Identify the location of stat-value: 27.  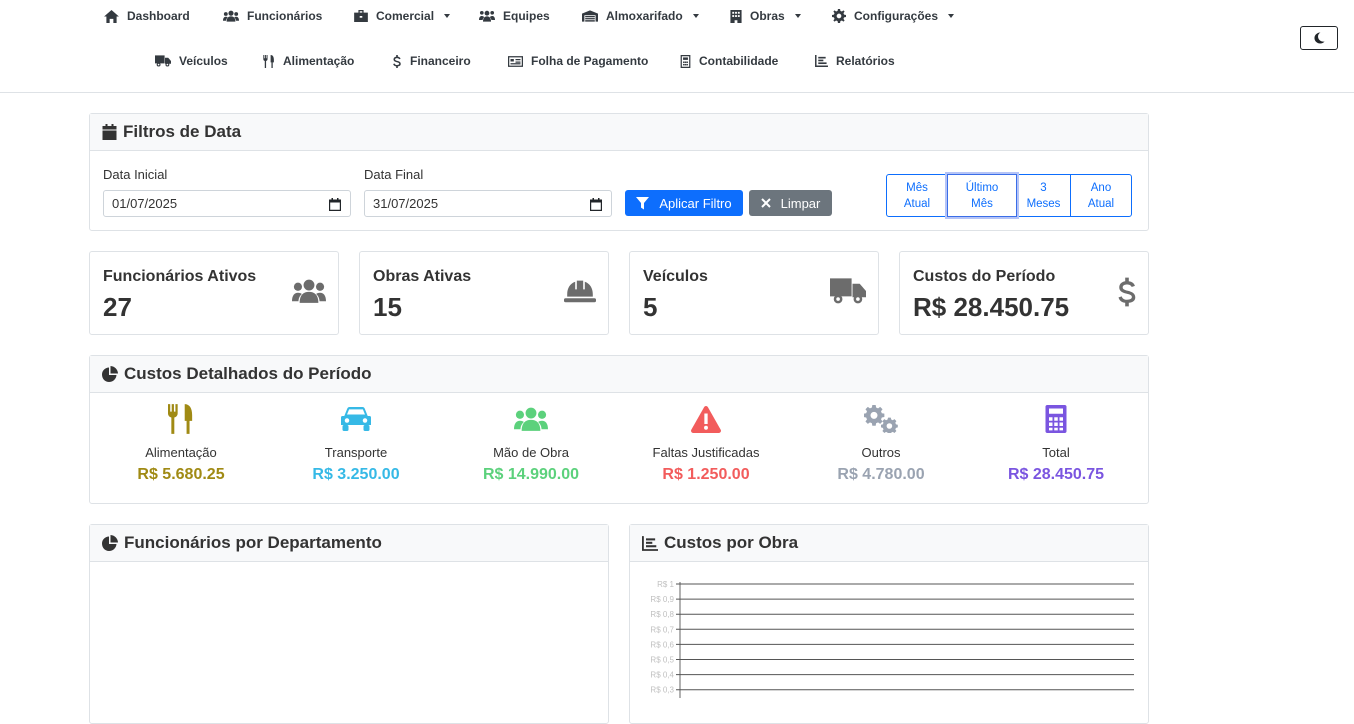
(117, 307).